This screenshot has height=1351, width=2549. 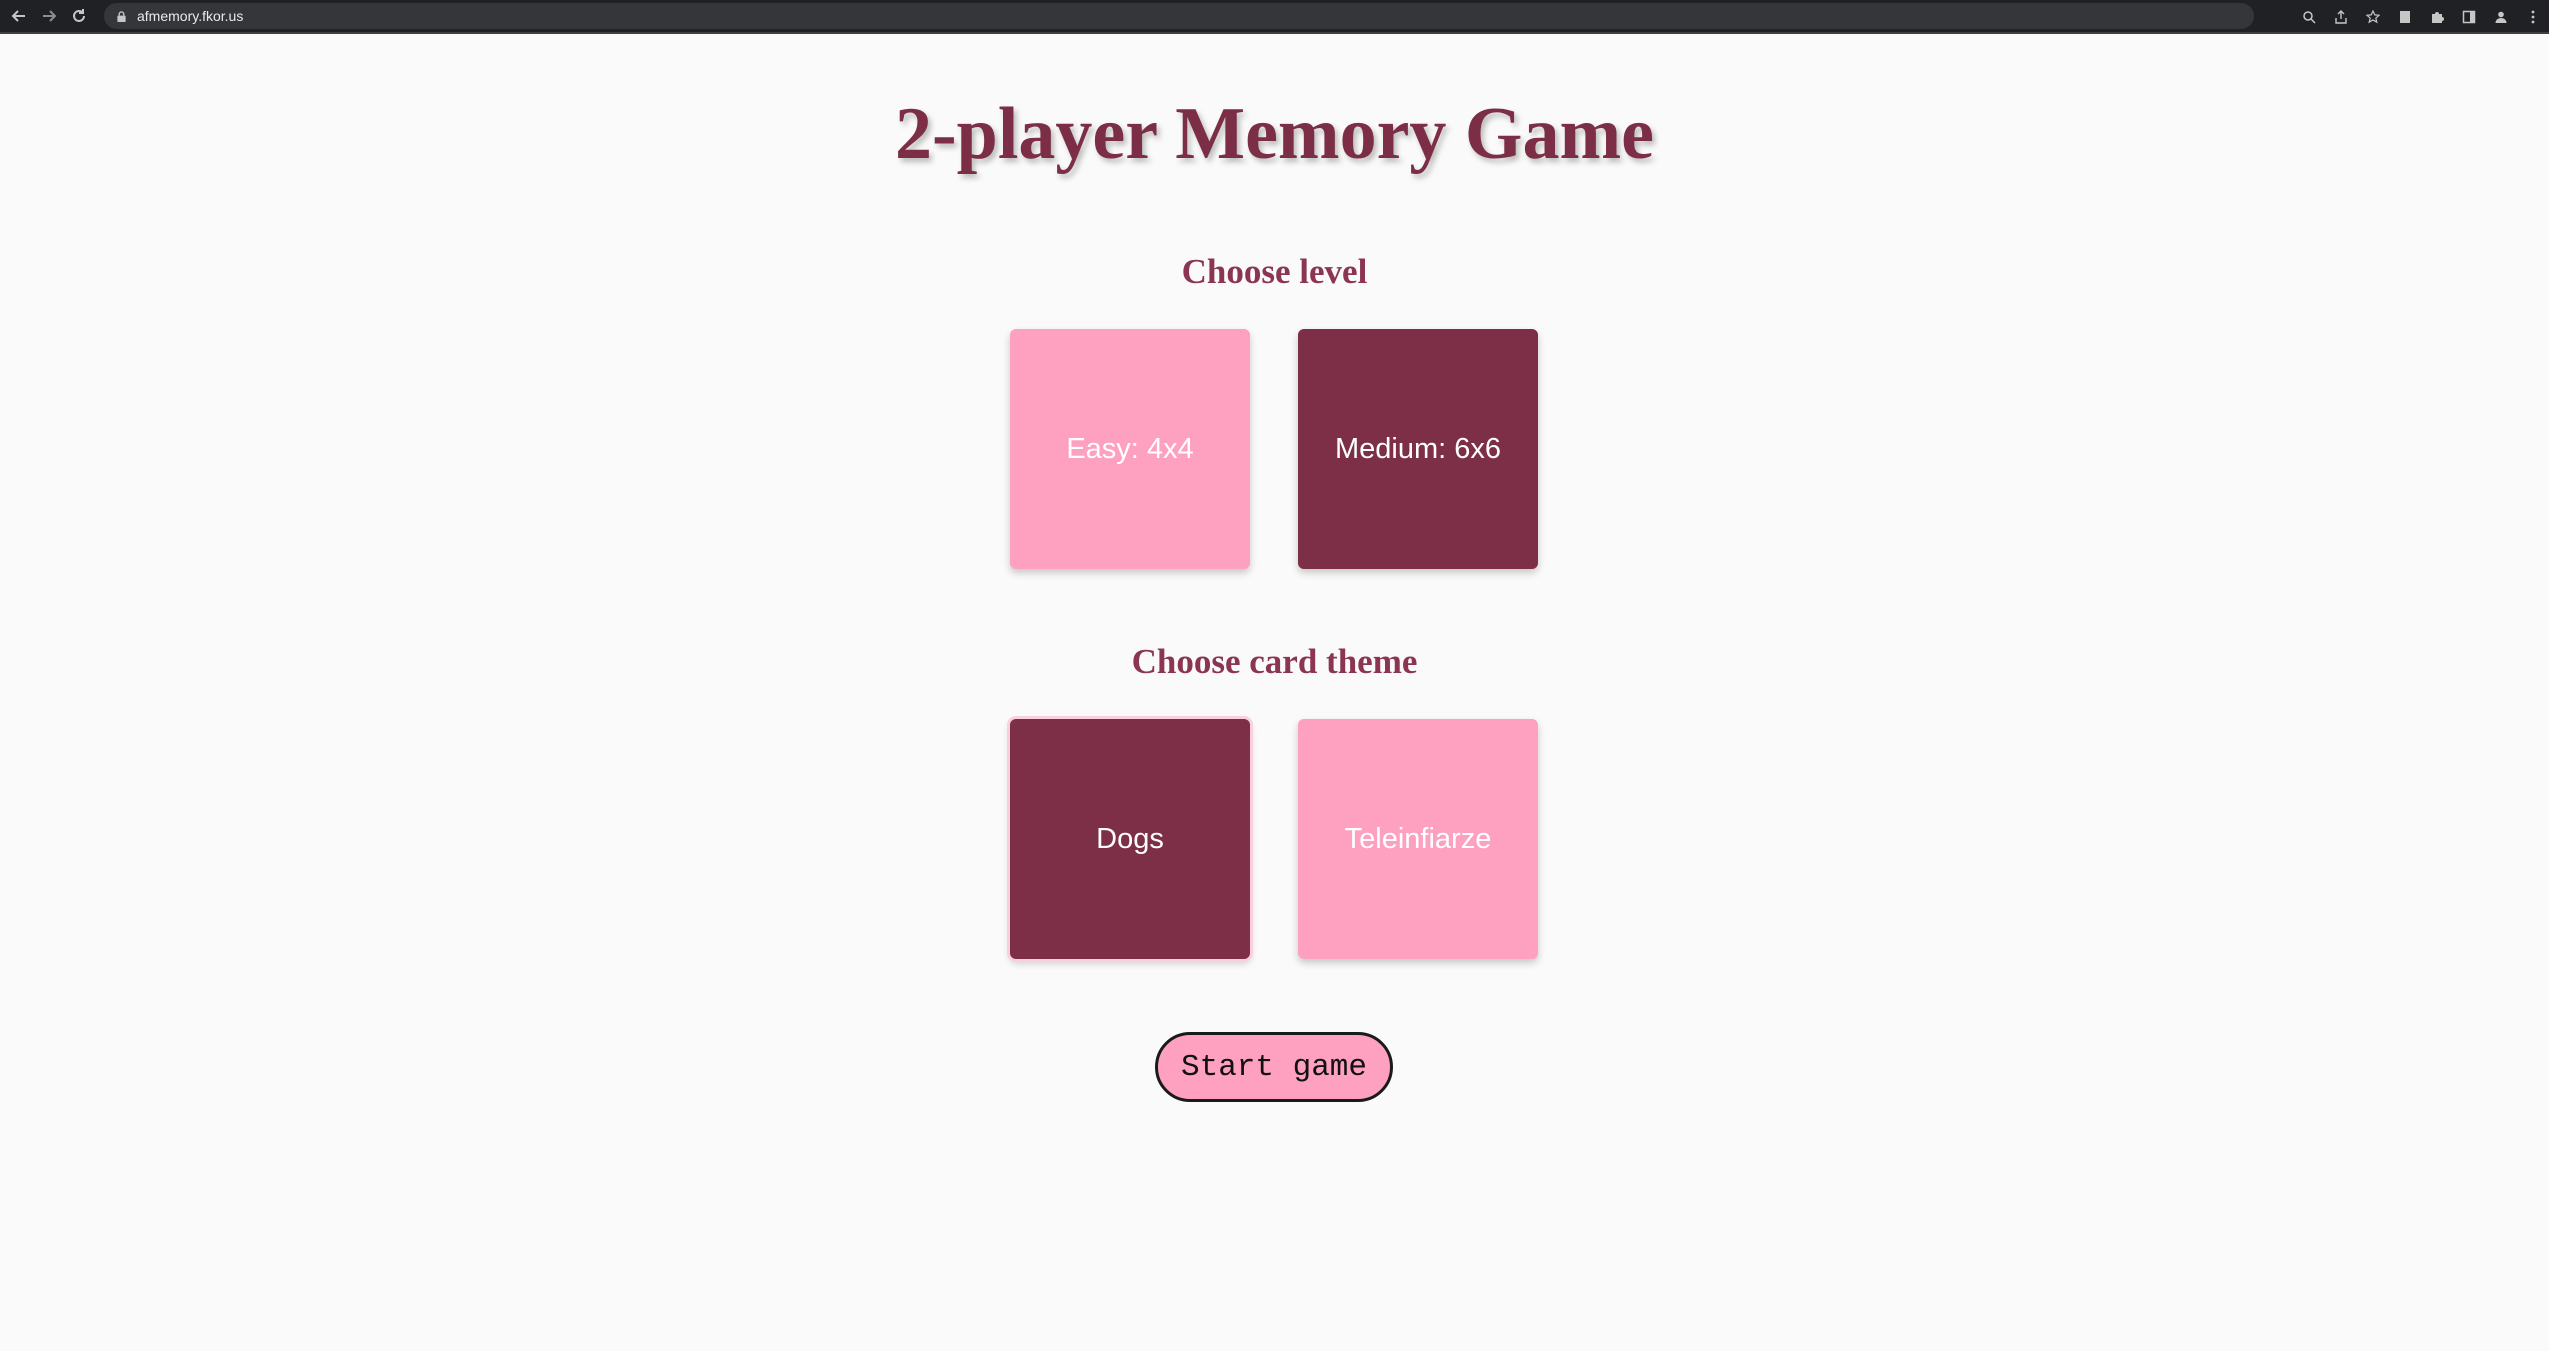 I want to click on url-text: afmemory.fkor.us, so click(x=190, y=16).